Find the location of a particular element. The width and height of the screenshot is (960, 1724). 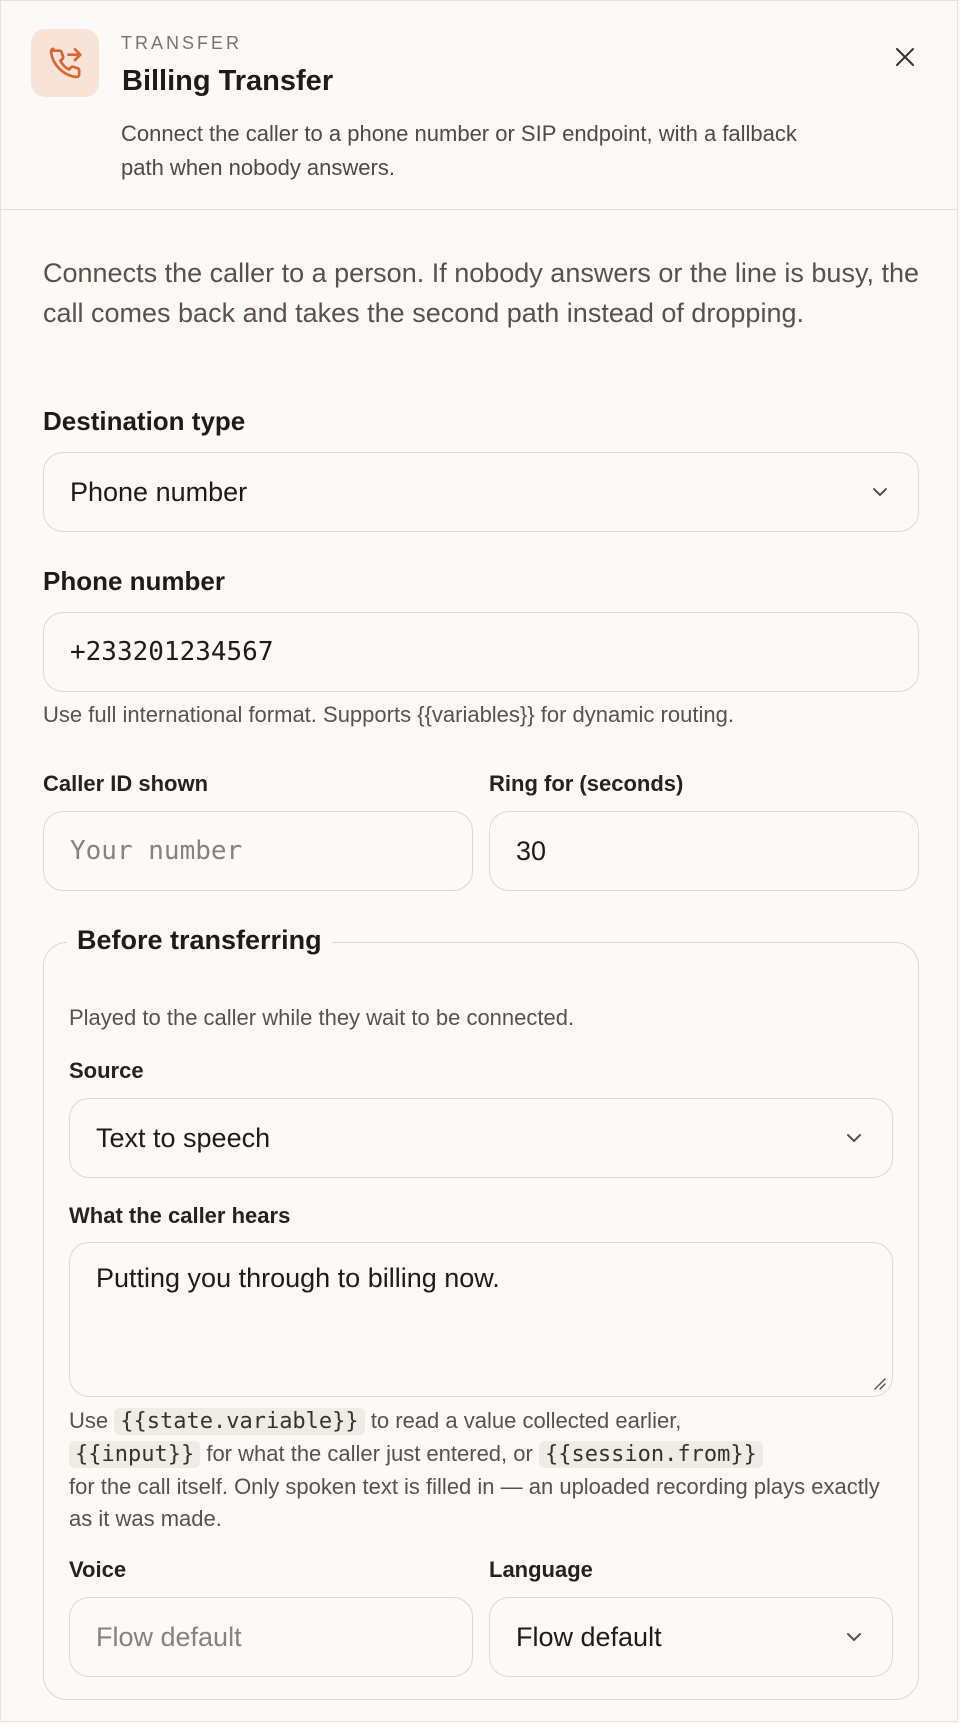

before-transferring-legend: Before transferring is located at coordinates (199, 940).